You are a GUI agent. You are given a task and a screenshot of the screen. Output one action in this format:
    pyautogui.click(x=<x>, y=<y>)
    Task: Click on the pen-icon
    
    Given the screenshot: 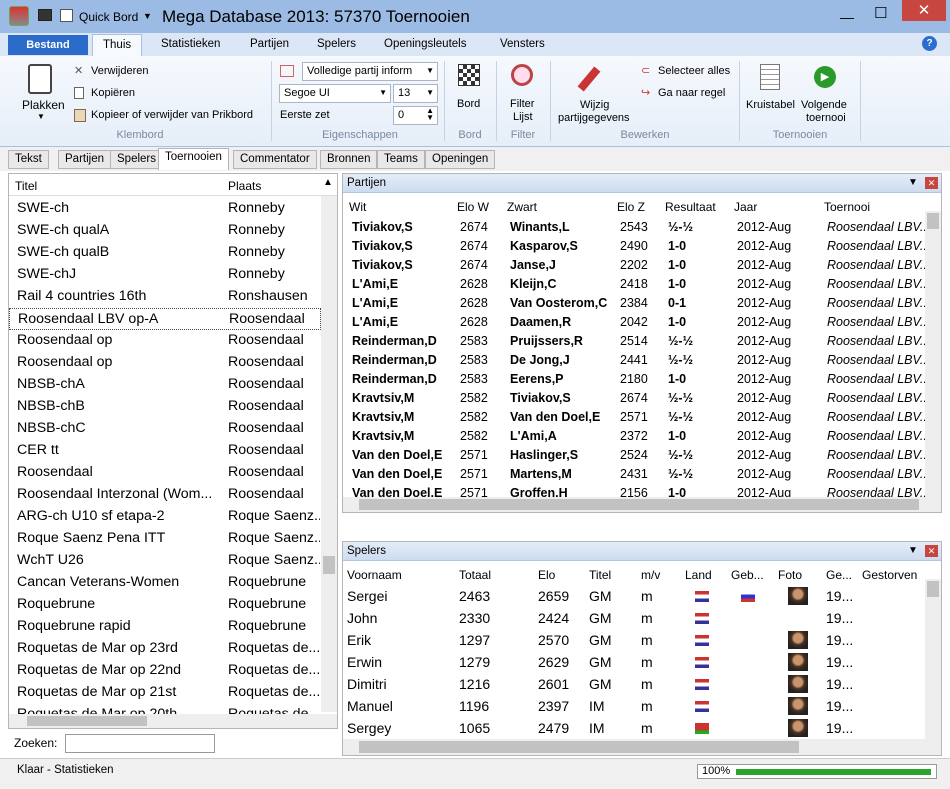 What is the action you would take?
    pyautogui.click(x=589, y=79)
    